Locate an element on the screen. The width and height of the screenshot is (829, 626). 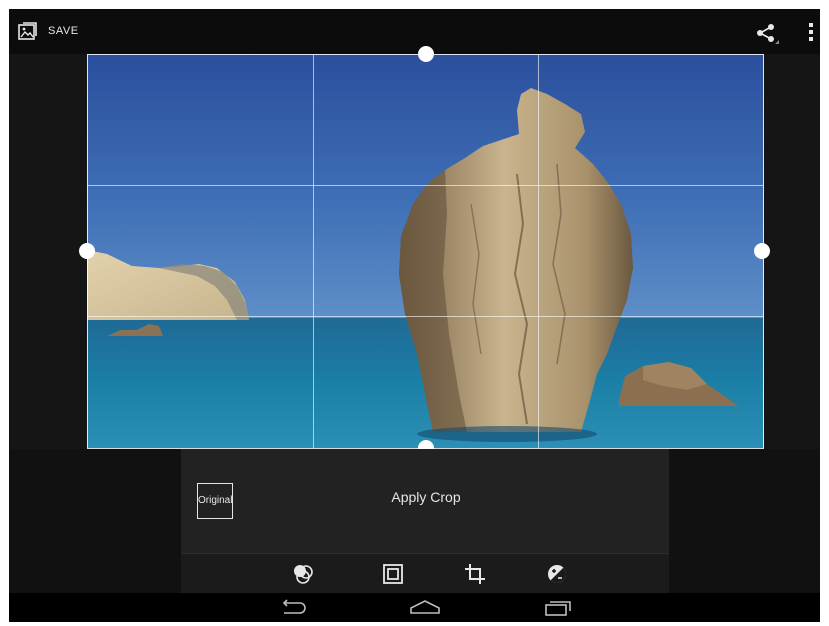
frames-icon is located at coordinates (393, 574).